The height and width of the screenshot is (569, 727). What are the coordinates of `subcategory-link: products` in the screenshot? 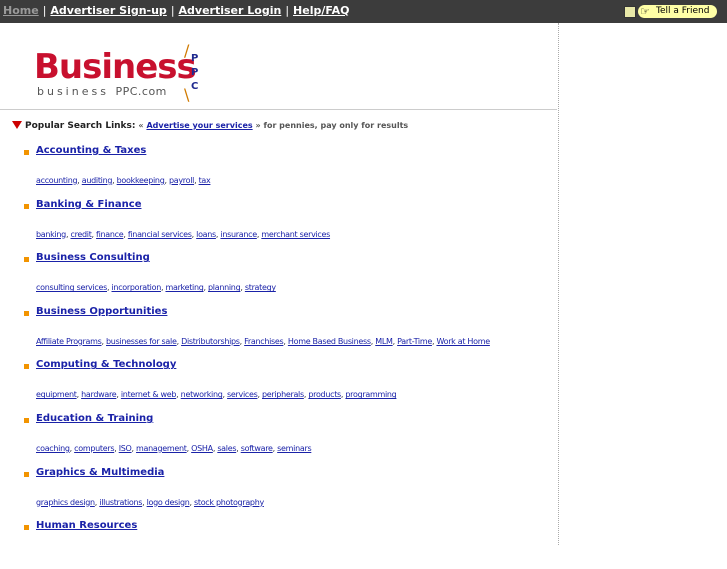 It's located at (324, 394).